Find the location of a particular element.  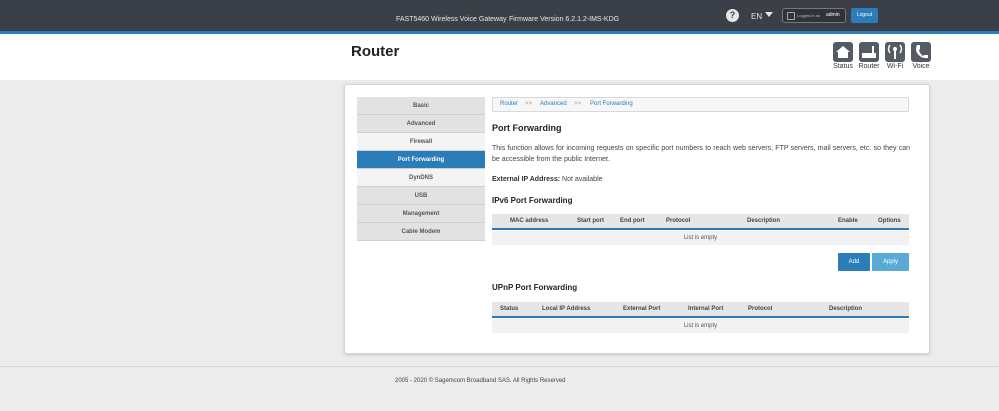

ipv6-title: IPv6 Port Forwarding is located at coordinates (532, 200).